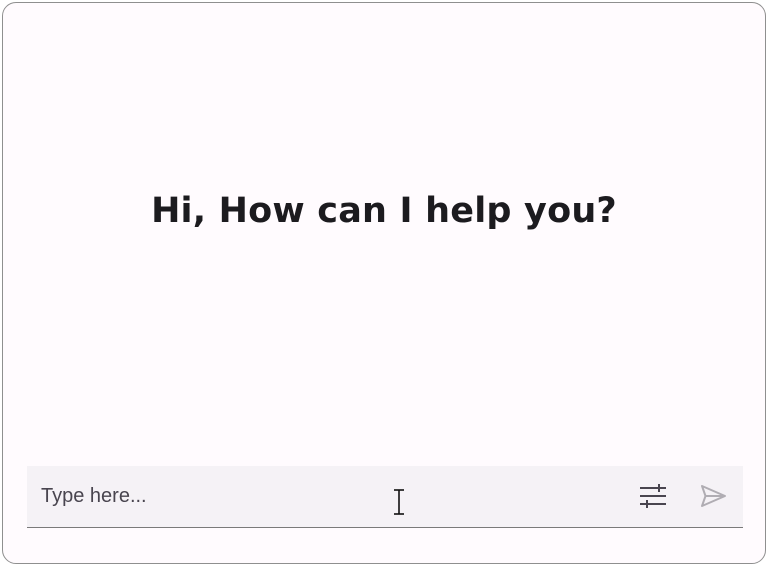 The height and width of the screenshot is (568, 770). I want to click on tune-sliders-icon, so click(653, 496).